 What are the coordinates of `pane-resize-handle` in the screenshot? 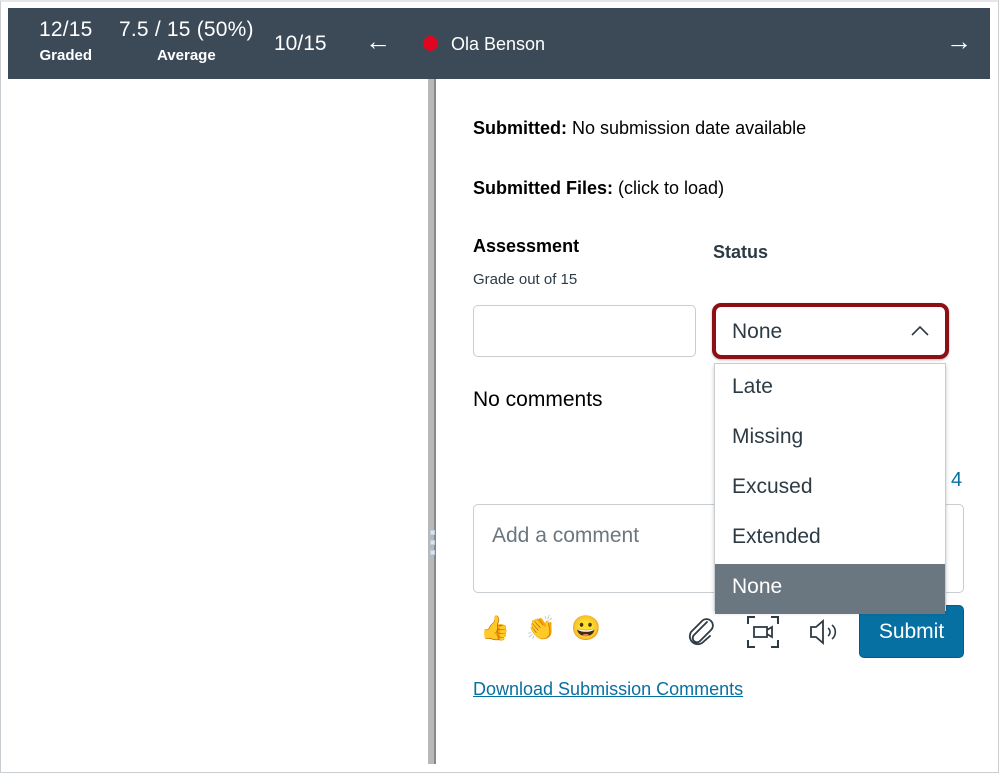 It's located at (432, 421).